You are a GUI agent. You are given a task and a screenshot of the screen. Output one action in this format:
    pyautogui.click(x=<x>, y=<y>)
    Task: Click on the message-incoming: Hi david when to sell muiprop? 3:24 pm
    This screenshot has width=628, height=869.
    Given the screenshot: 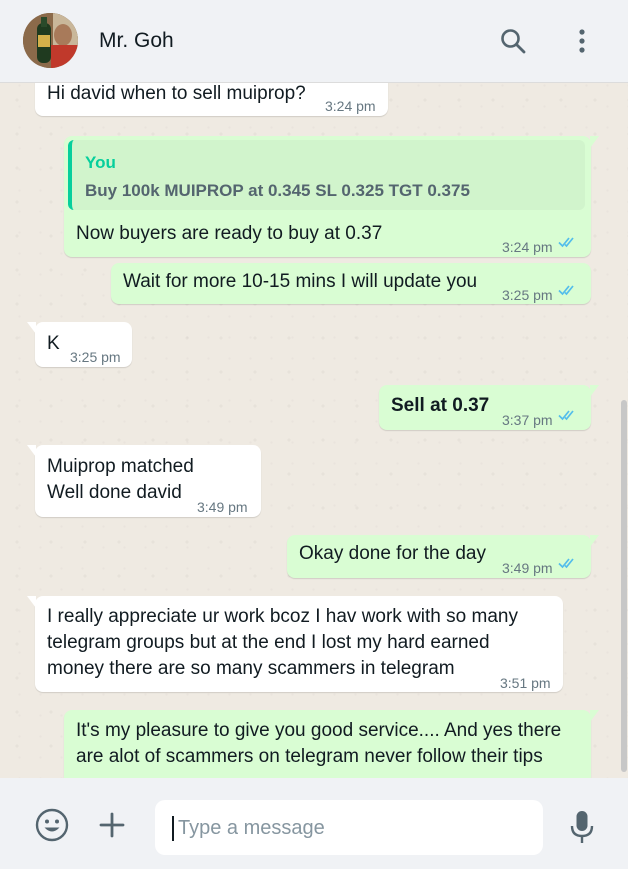 What is the action you would take?
    pyautogui.click(x=211, y=99)
    